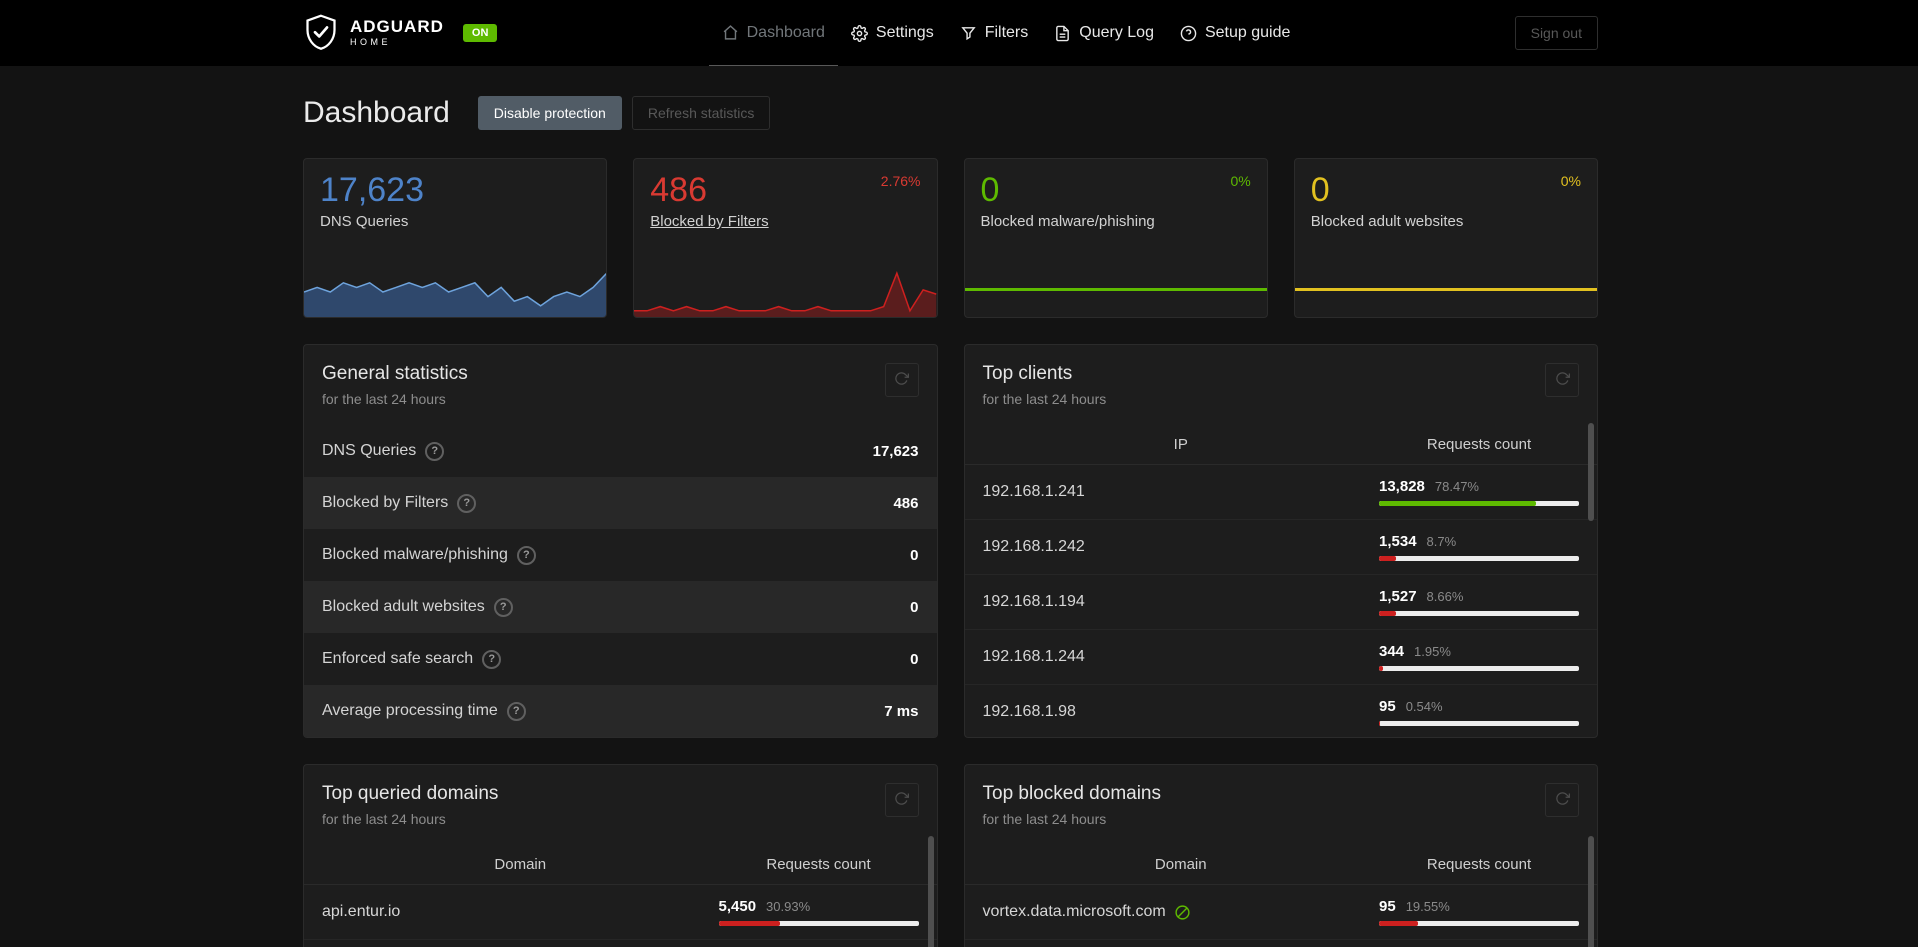 Image resolution: width=1918 pixels, height=947 pixels. Describe the element at coordinates (1006, 32) in the screenshot. I see `nav-label: Filters` at that location.